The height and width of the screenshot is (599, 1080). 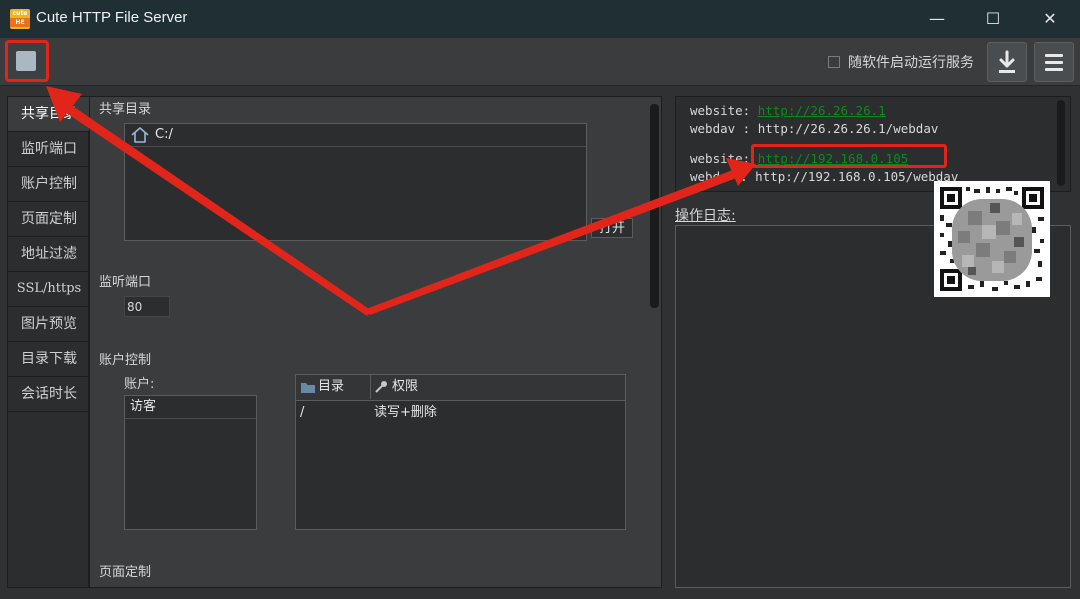 I want to click on sidebar-item-ssl: SSL/https, so click(x=49, y=289).